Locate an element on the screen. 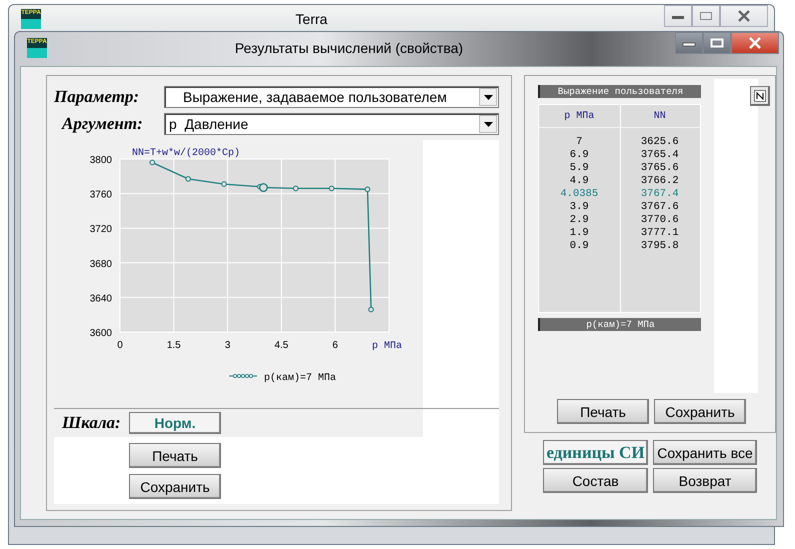  table-row: 7 3625.6 is located at coordinates (619, 142).